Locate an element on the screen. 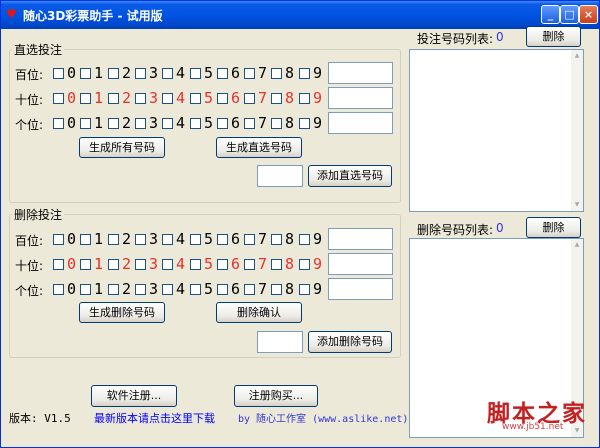 The width and height of the screenshot is (600, 448). delete-bet-button: 删除 is located at coordinates (553, 36).